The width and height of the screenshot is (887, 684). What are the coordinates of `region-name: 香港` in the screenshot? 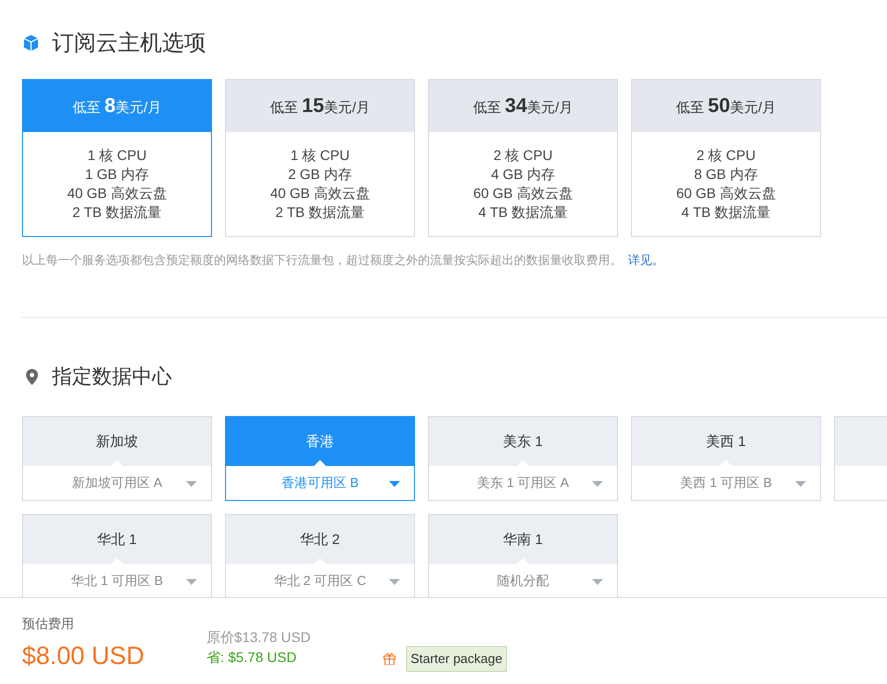 It's located at (320, 441).